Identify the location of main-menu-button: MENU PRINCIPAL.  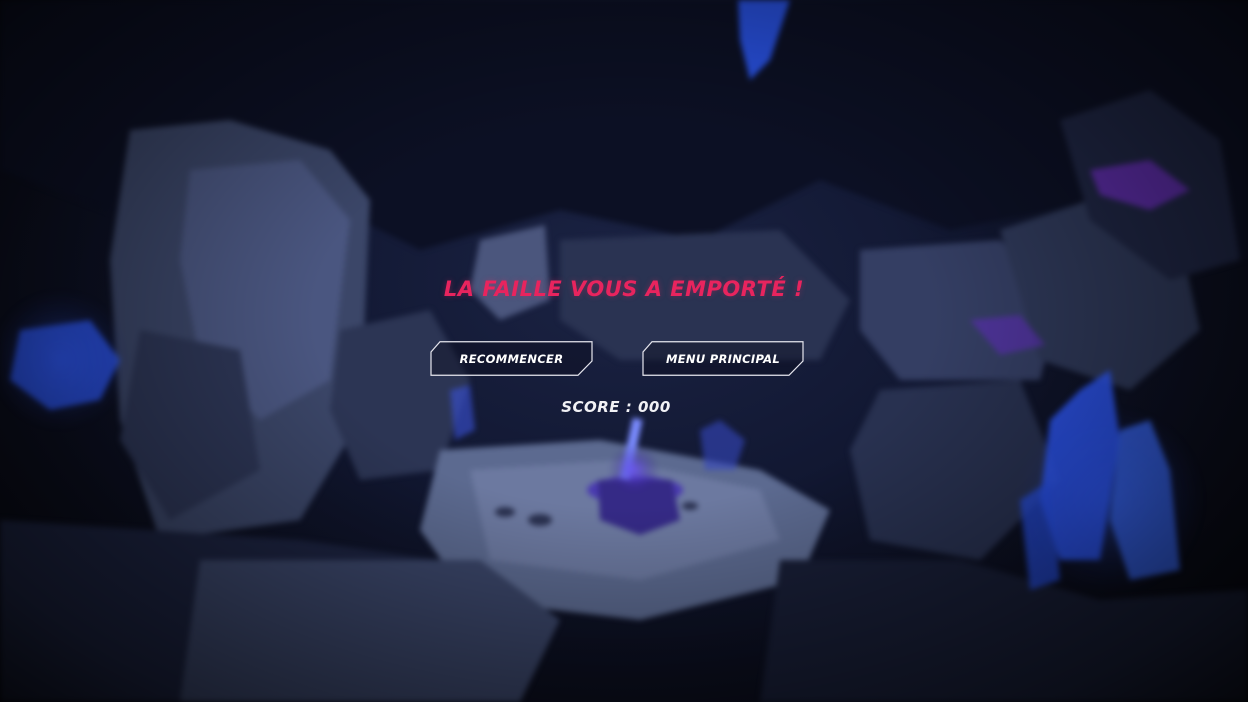
(723, 358).